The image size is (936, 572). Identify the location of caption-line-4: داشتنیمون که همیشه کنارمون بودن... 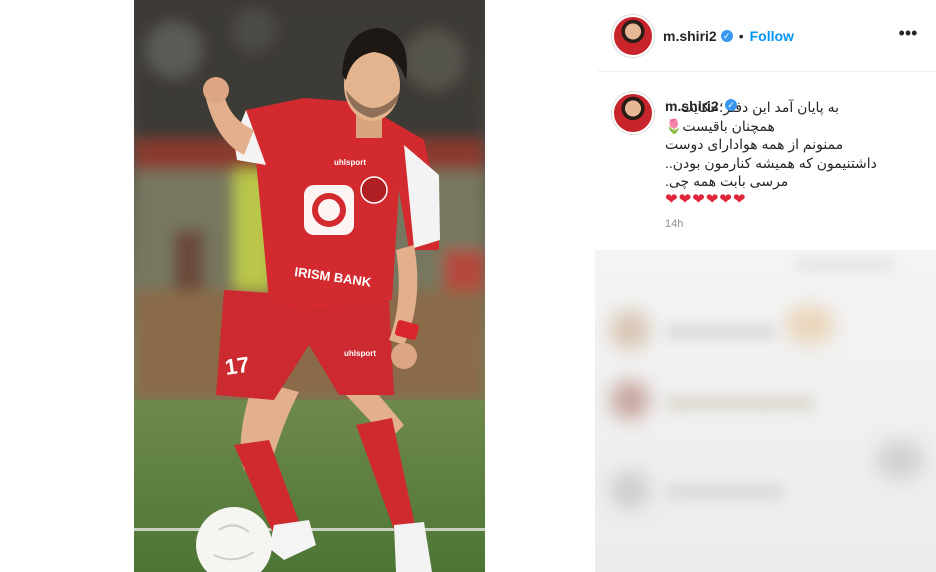
(771, 162).